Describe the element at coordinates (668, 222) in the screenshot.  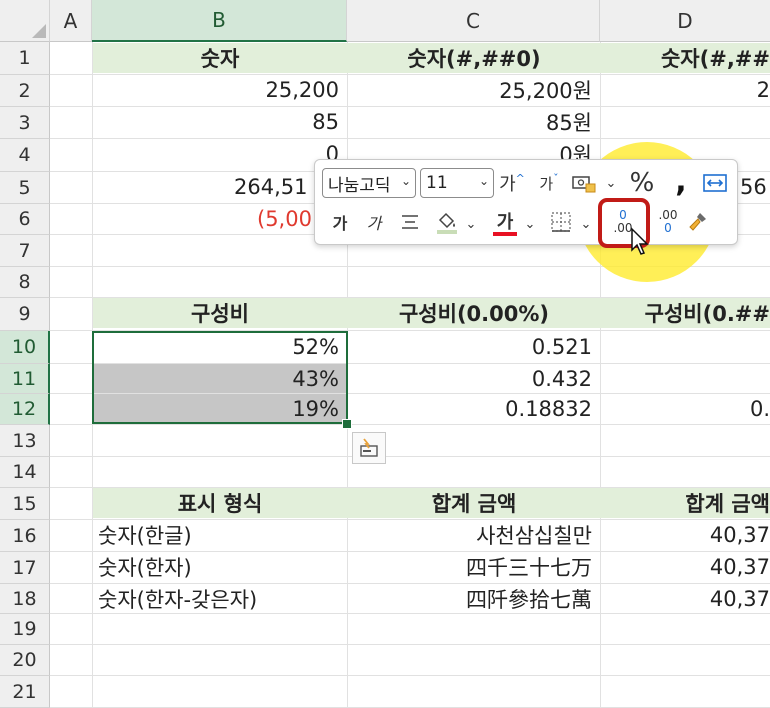
I see `decrease-decimal-button: .00 0` at that location.